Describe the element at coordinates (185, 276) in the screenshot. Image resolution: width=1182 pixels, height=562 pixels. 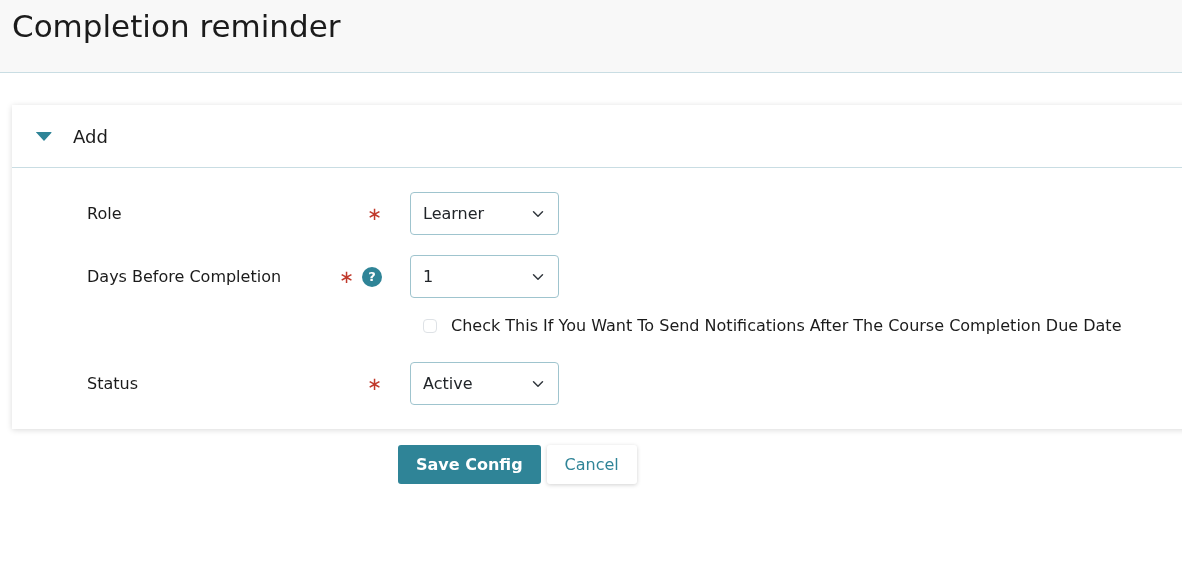
I see `field-label: Days Before Completion` at that location.